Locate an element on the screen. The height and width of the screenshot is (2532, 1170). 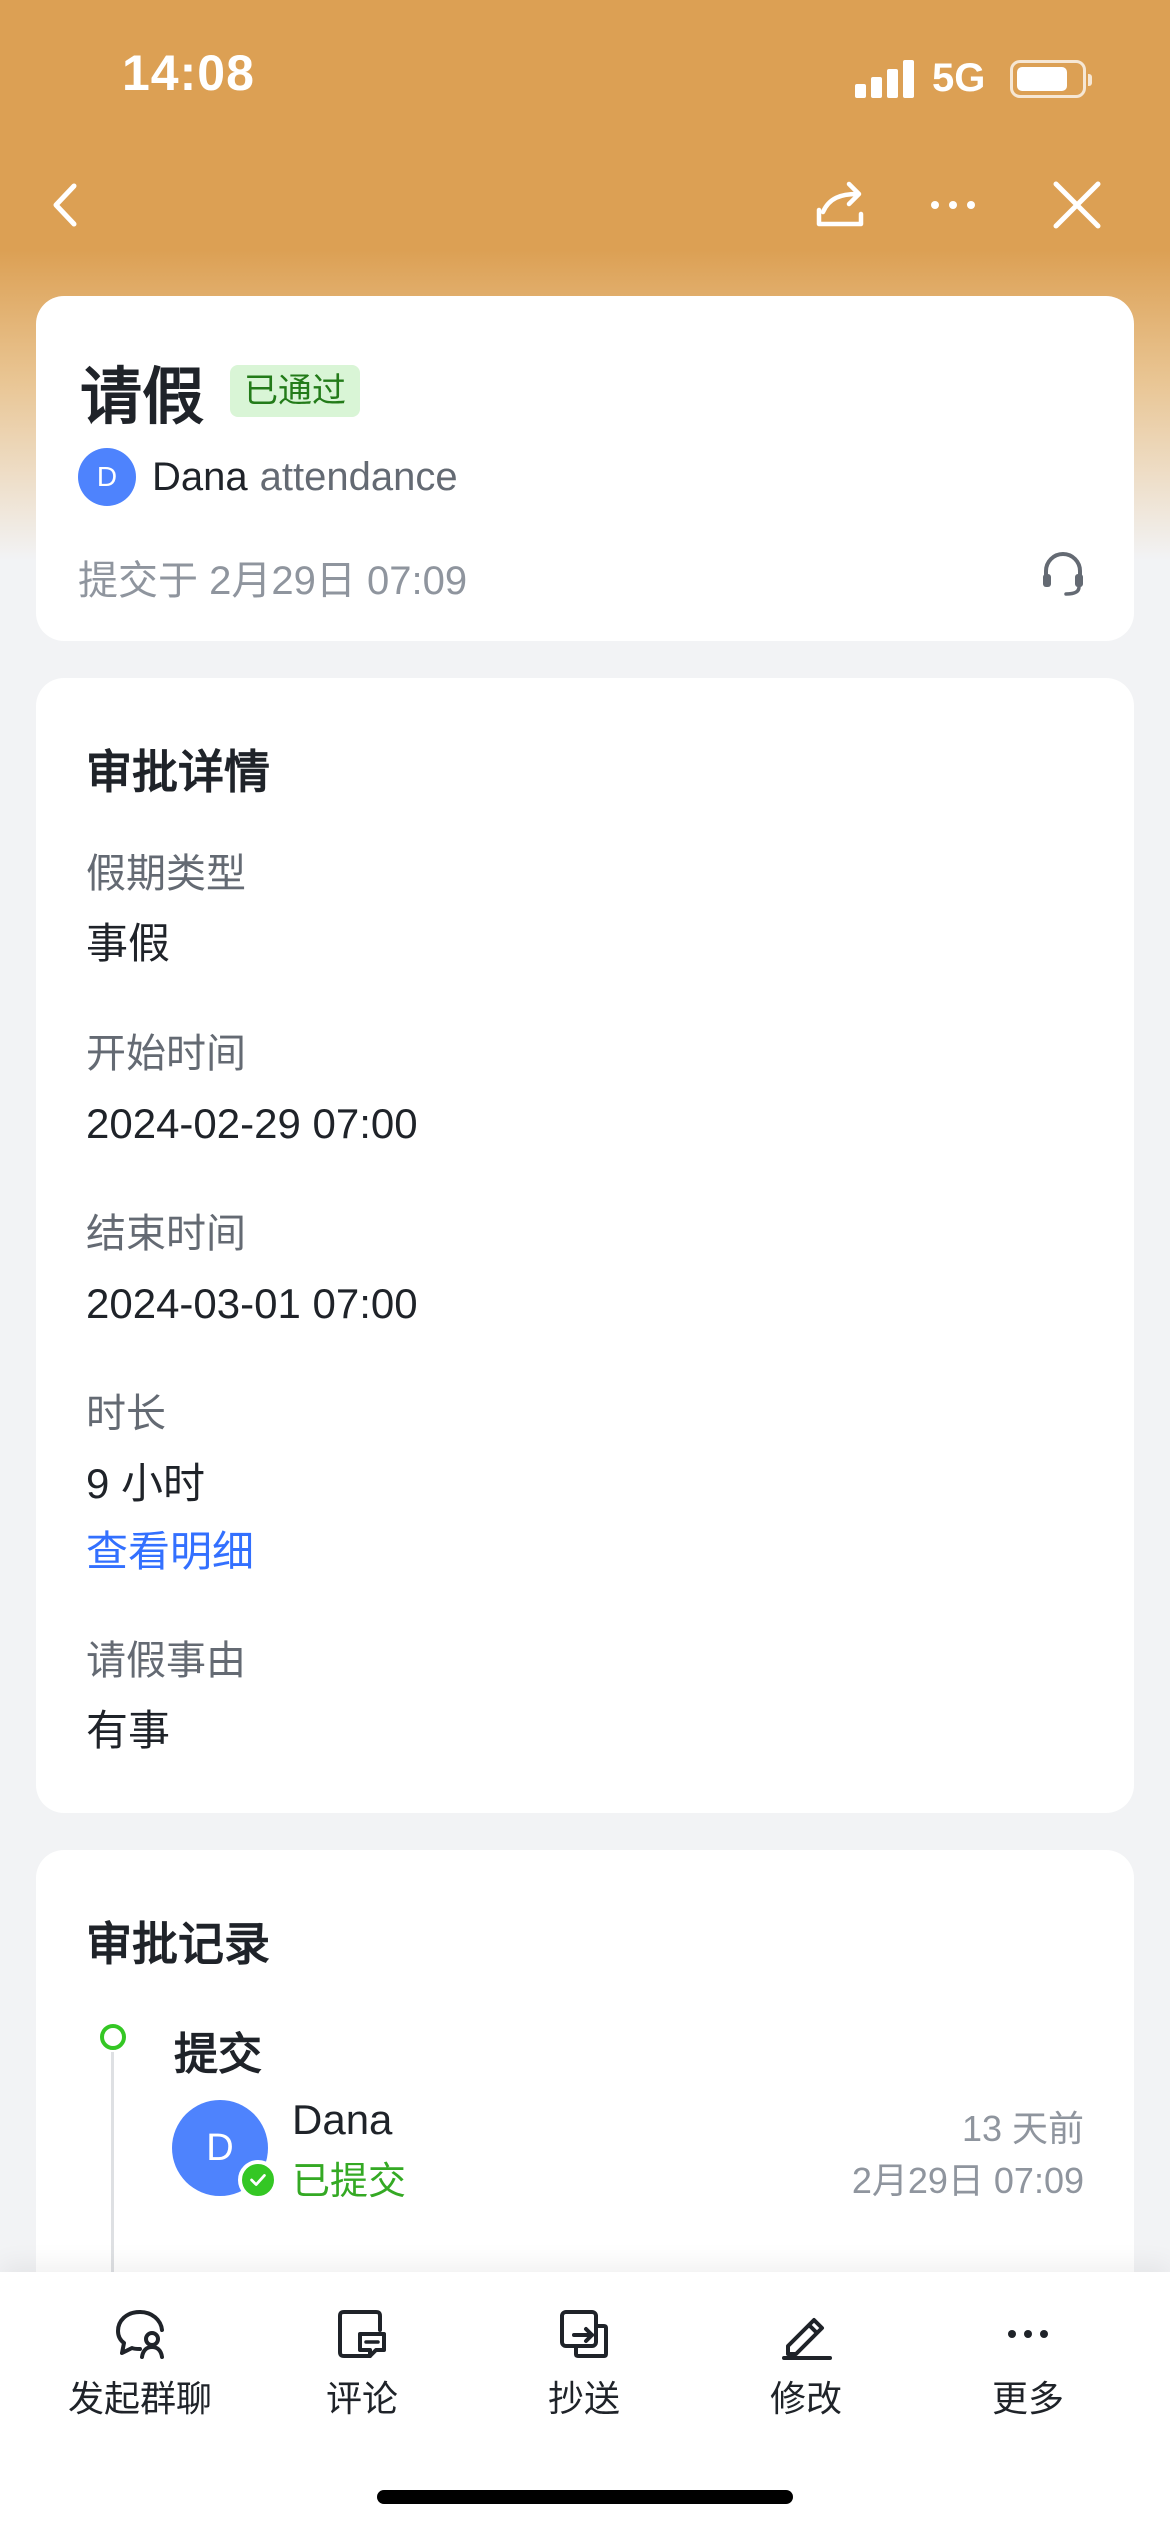
field-value: 9 小时 is located at coordinates (146, 1483).